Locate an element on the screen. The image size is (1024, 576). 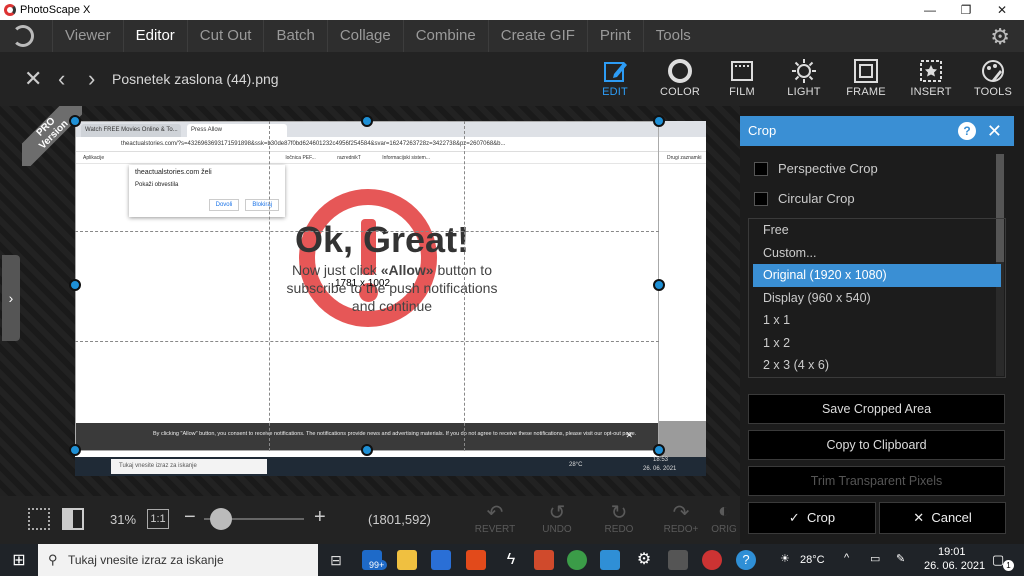
dropbox-icon is located at coordinates (441, 560).